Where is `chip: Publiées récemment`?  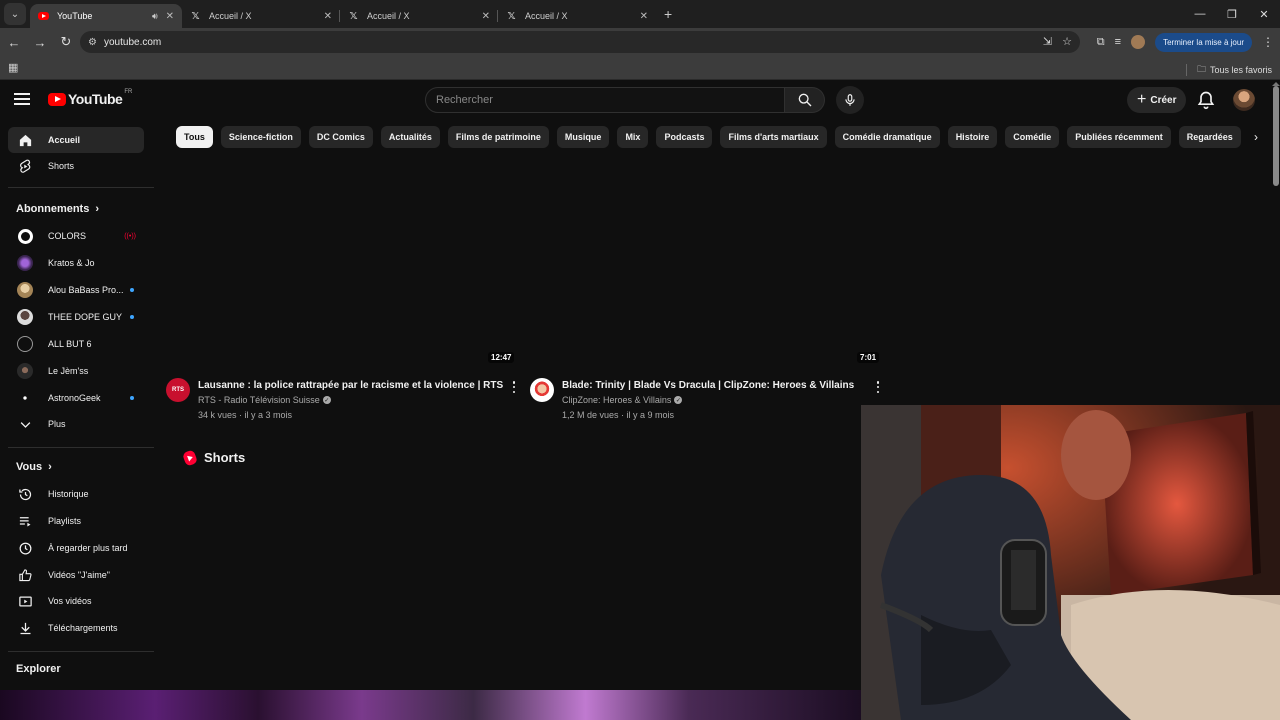
chip: Publiées récemment is located at coordinates (1119, 137).